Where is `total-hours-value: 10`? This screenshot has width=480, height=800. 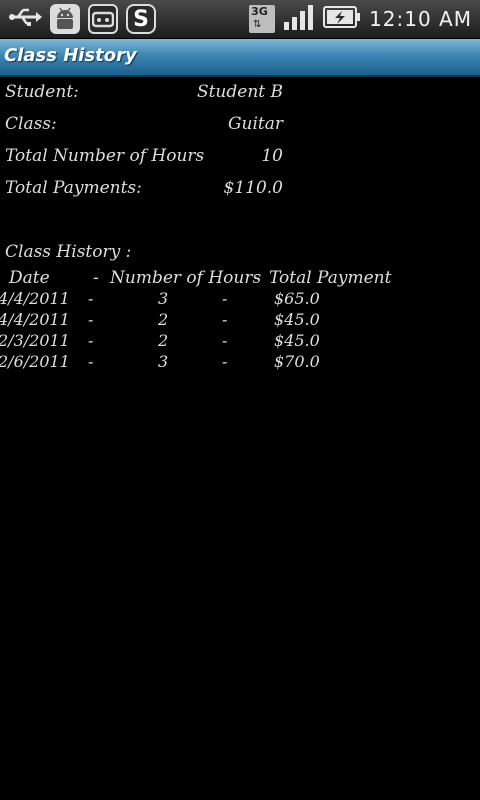 total-hours-value: 10 is located at coordinates (272, 156).